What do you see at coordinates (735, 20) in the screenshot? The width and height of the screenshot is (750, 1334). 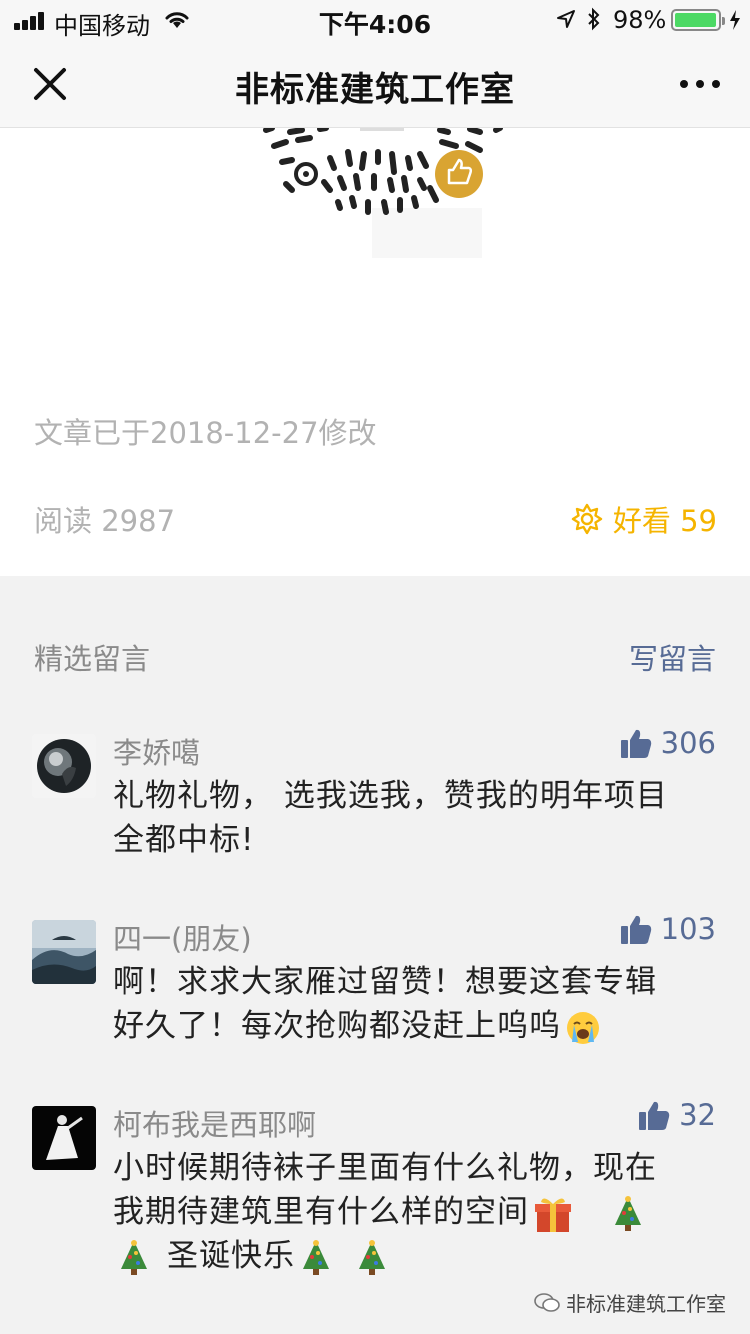 I see `charging-bolt-icon` at bounding box center [735, 20].